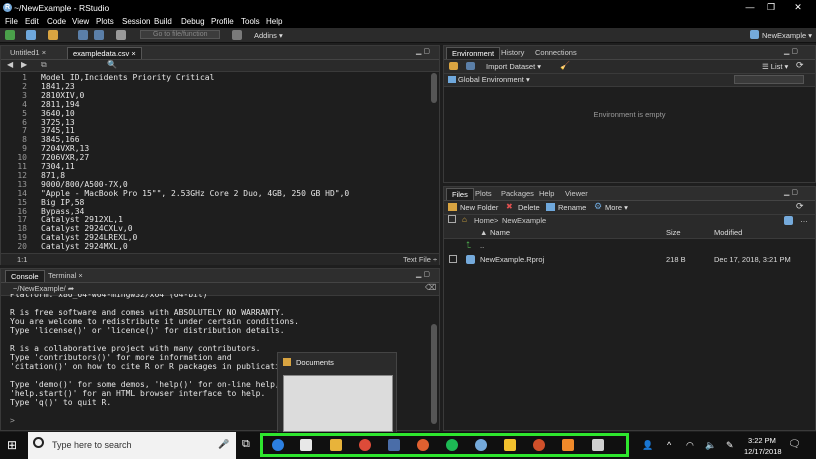 The image size is (816, 459). What do you see at coordinates (65, 276) in the screenshot?
I see `tab-terminal: Terminal ×` at bounding box center [65, 276].